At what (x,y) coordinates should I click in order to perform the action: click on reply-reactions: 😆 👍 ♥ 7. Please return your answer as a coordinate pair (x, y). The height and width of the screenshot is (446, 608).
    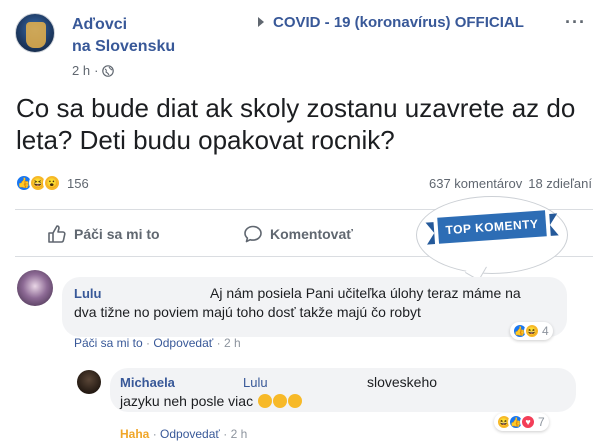
    Looking at the image, I should click on (521, 422).